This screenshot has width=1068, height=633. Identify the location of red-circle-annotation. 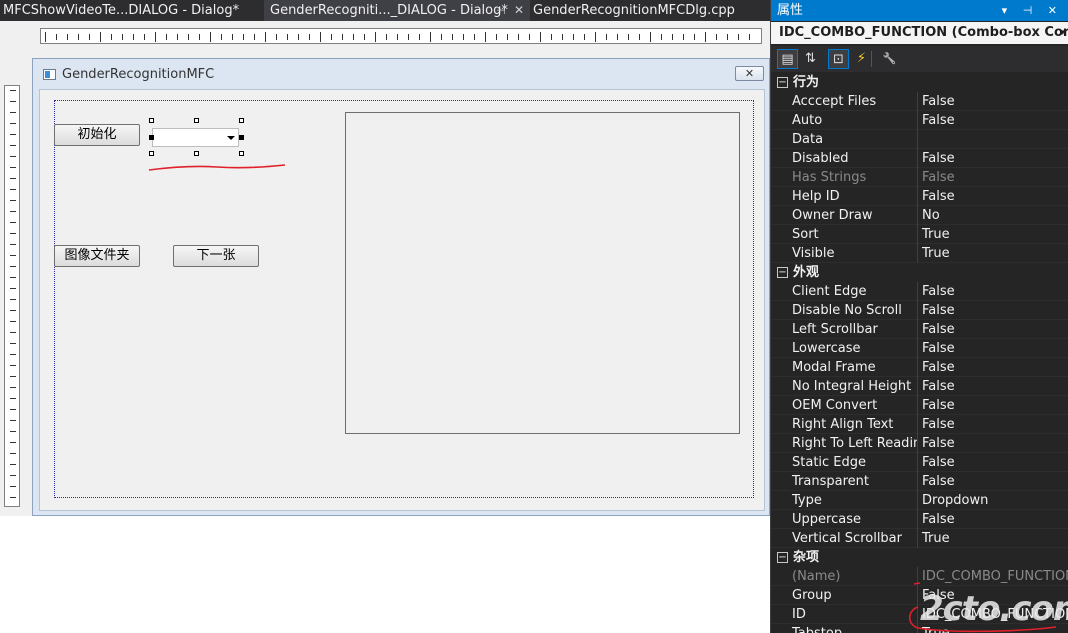
(982, 607).